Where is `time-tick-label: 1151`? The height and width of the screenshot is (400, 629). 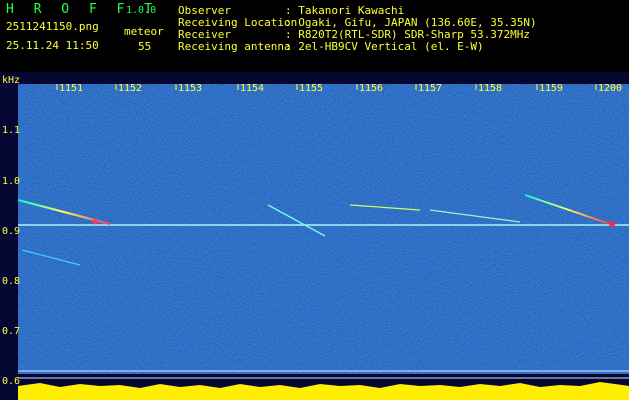
time-tick-label: 1151 is located at coordinates (71, 88).